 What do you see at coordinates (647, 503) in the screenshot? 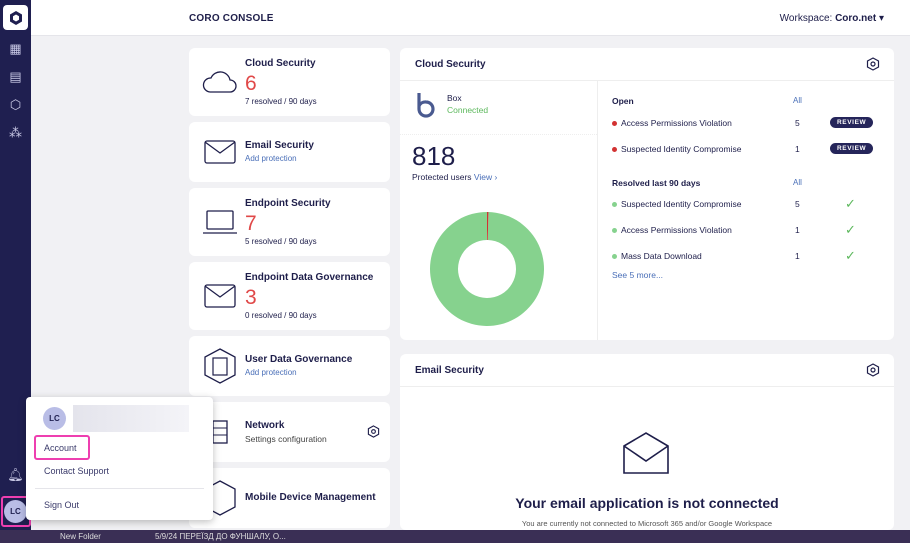
I see `not-connected-heading: Your email application is not connected` at bounding box center [647, 503].